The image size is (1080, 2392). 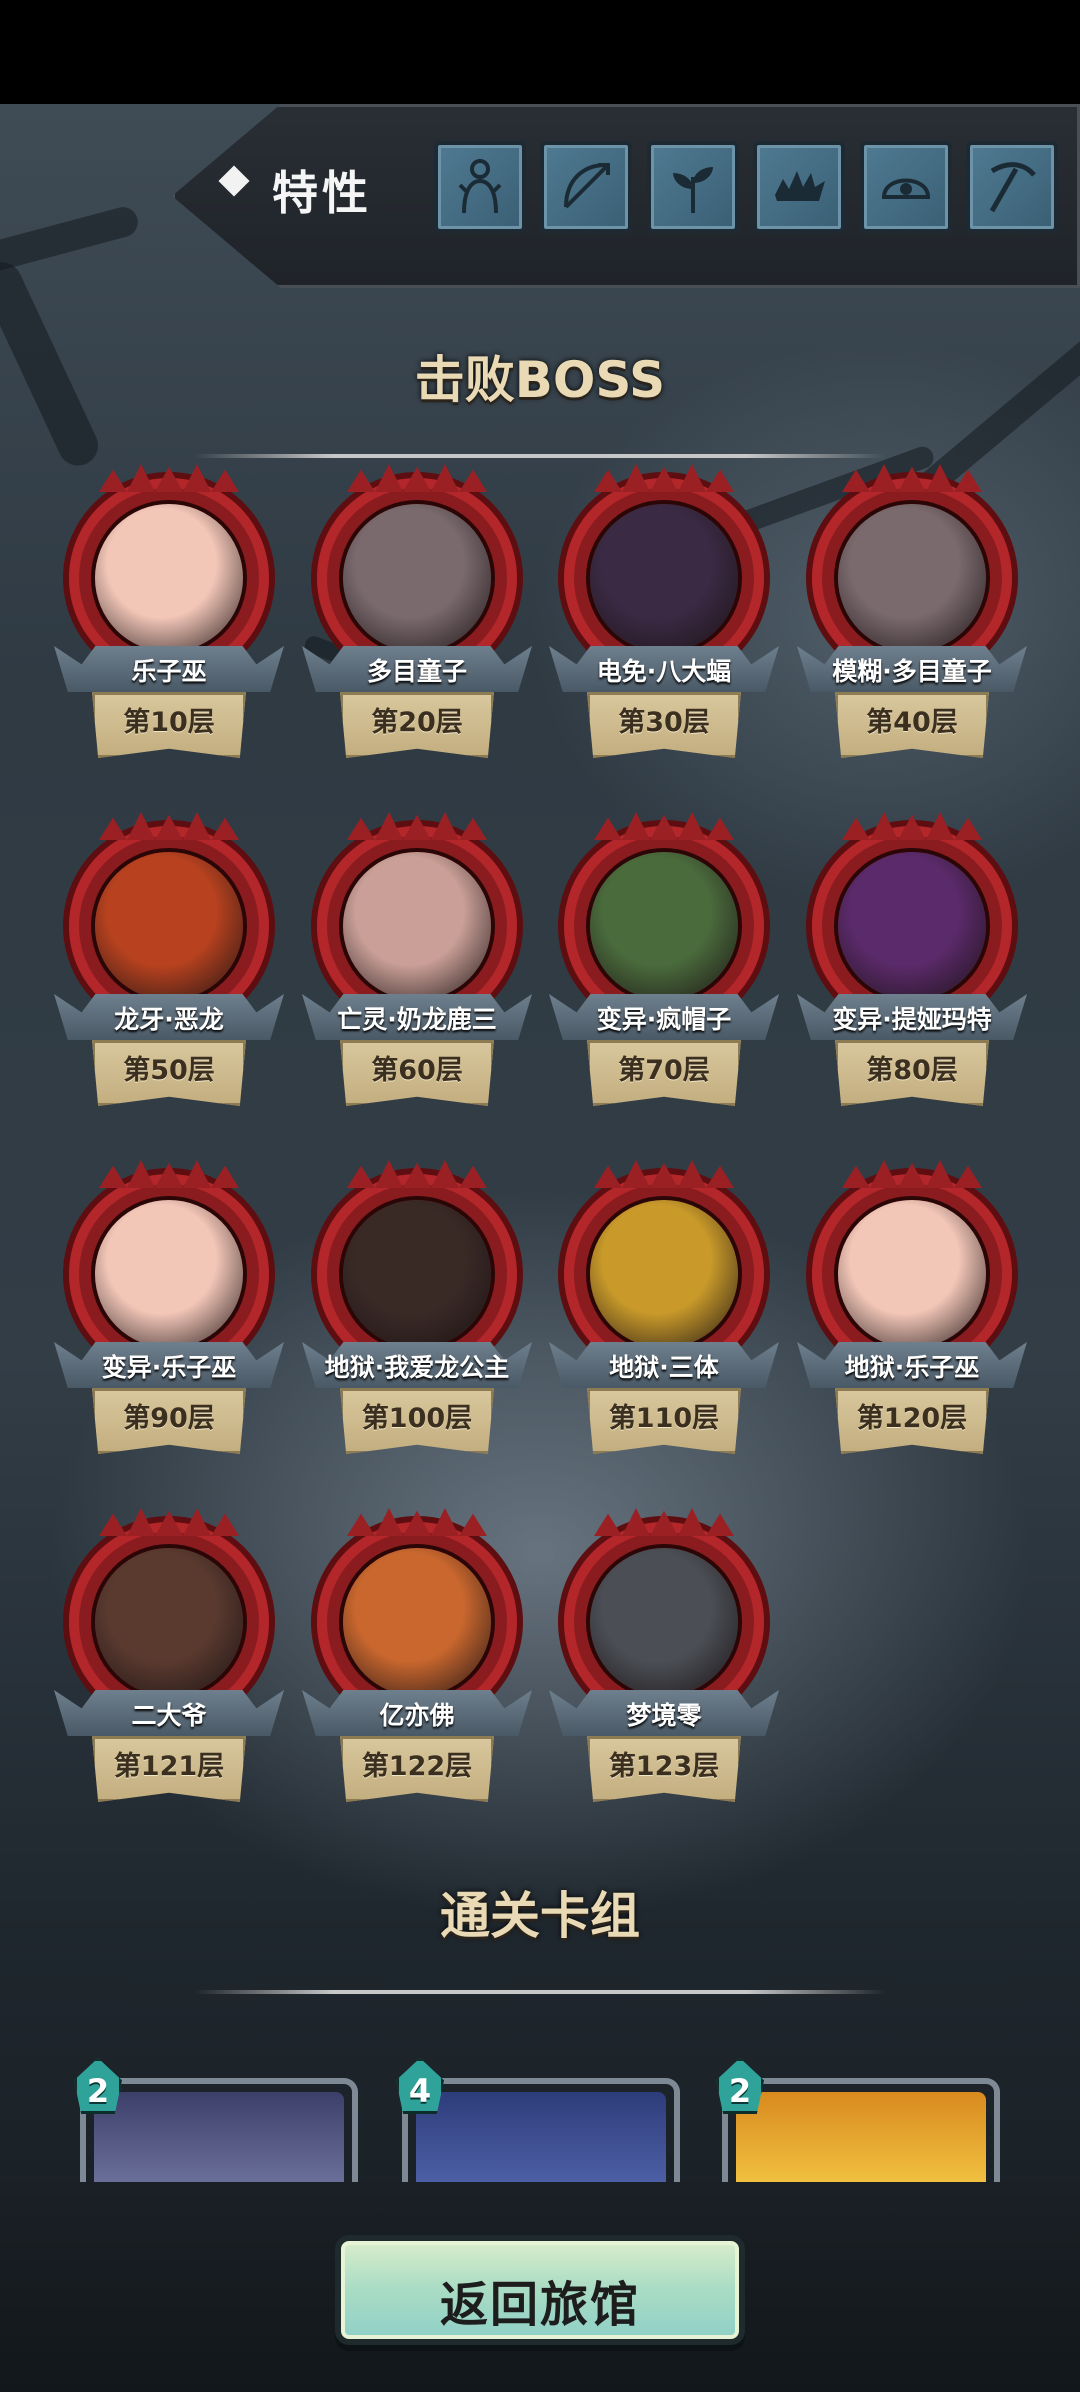 I want to click on bosses-section-title: 击败BOSS, so click(x=540, y=380).